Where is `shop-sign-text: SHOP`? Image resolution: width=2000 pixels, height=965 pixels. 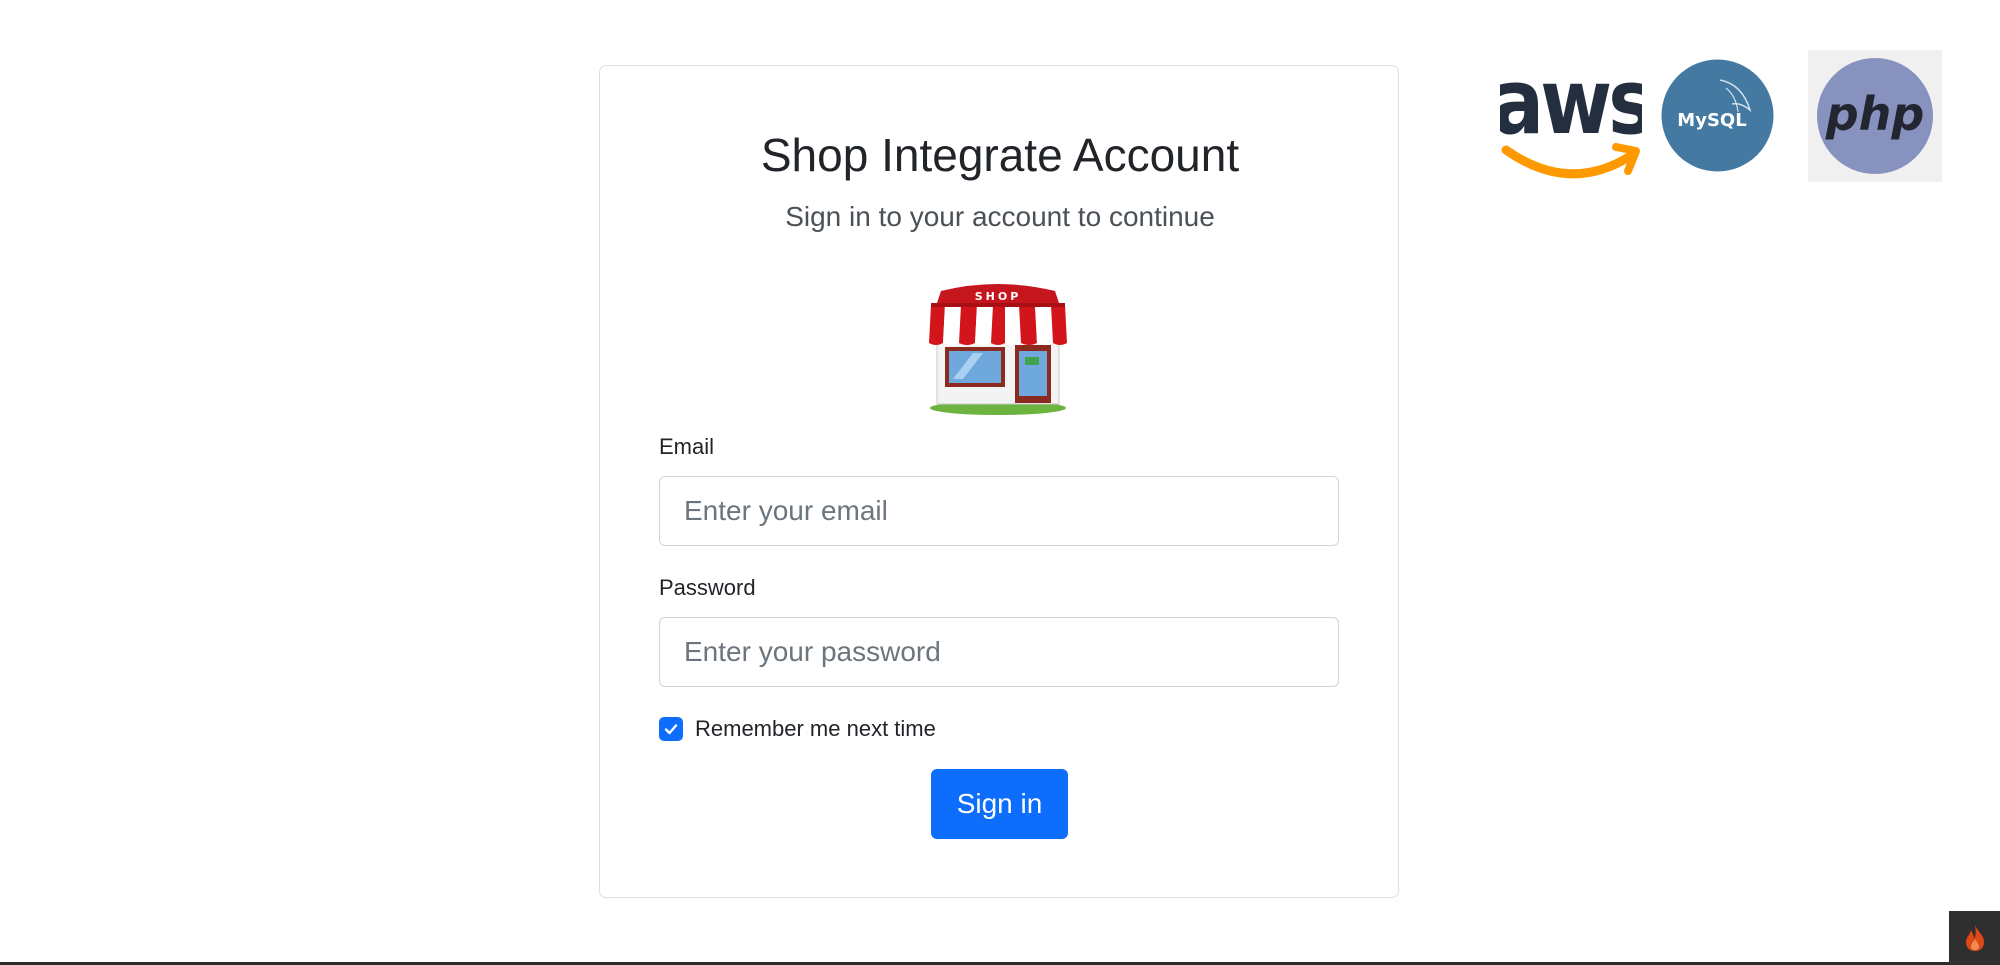
shop-sign-text: SHOP is located at coordinates (998, 296).